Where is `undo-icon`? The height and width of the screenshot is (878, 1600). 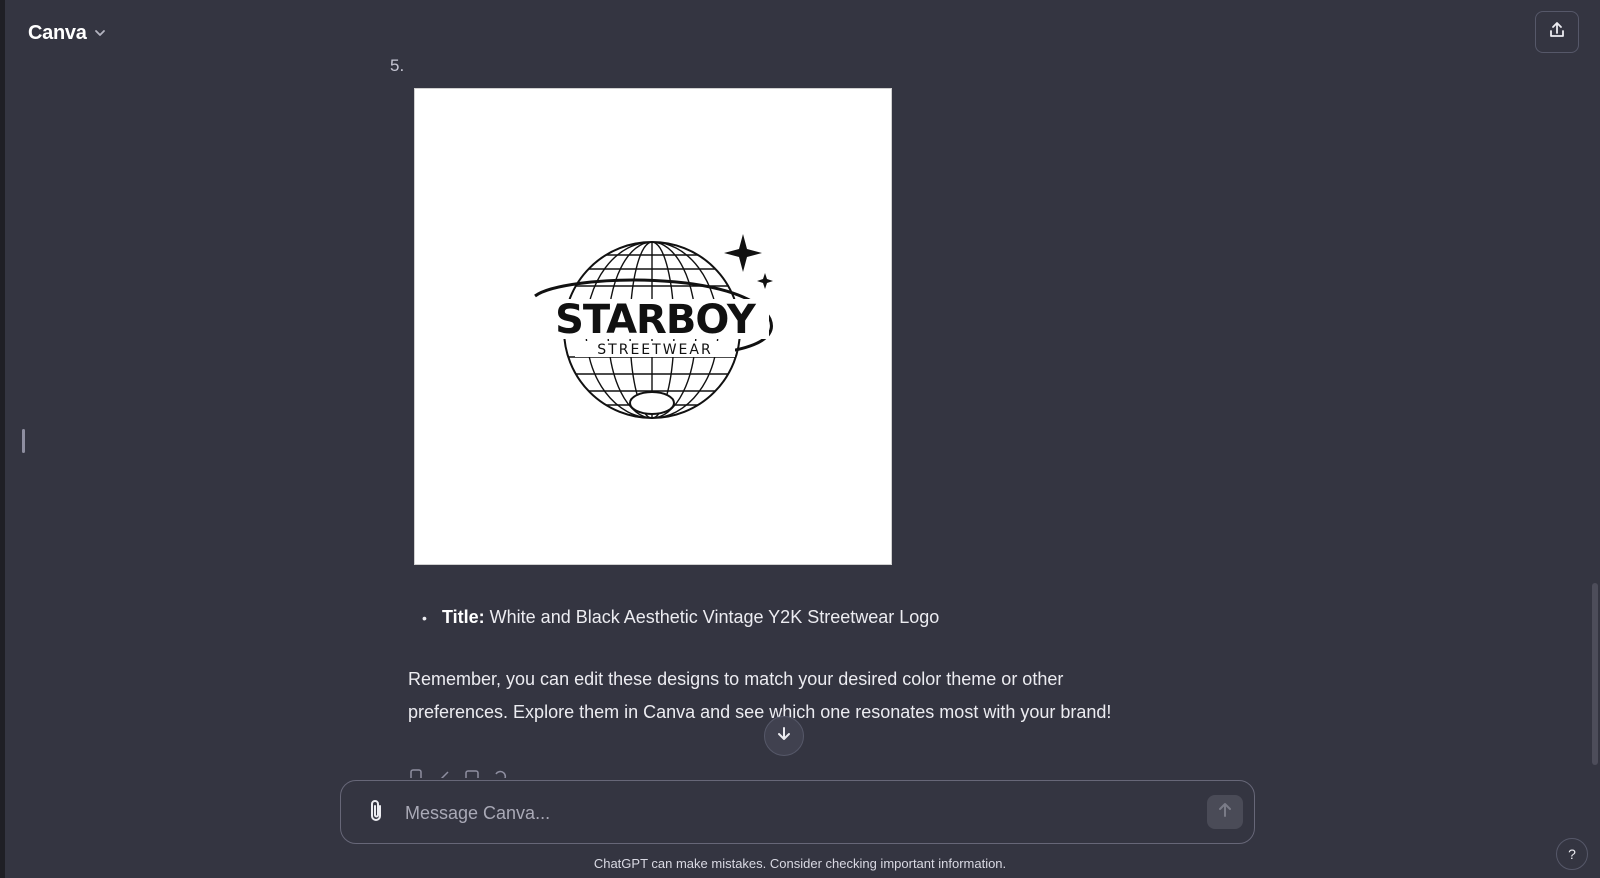 undo-icon is located at coordinates (500, 773).